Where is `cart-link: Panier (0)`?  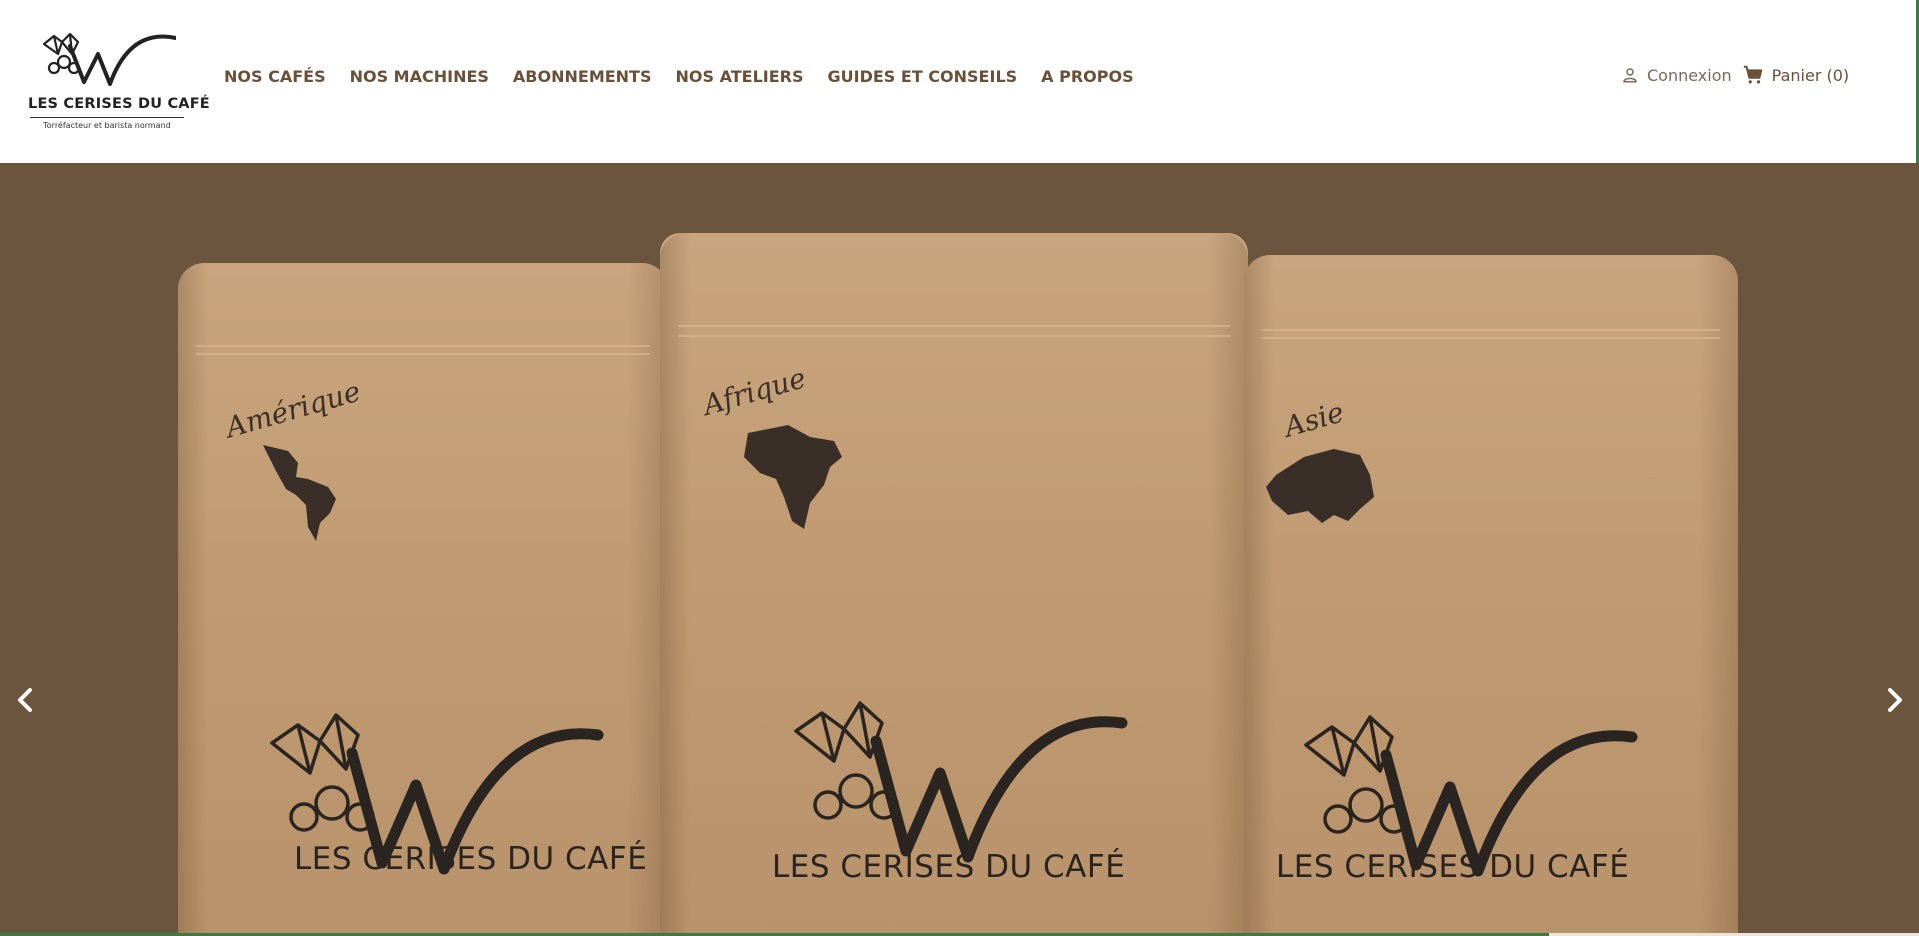
cart-link: Panier (0) is located at coordinates (1796, 75).